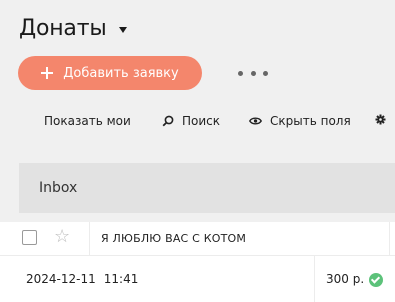 This screenshot has height=302, width=395. Describe the element at coordinates (380, 119) in the screenshot. I see `gear-icon` at that location.